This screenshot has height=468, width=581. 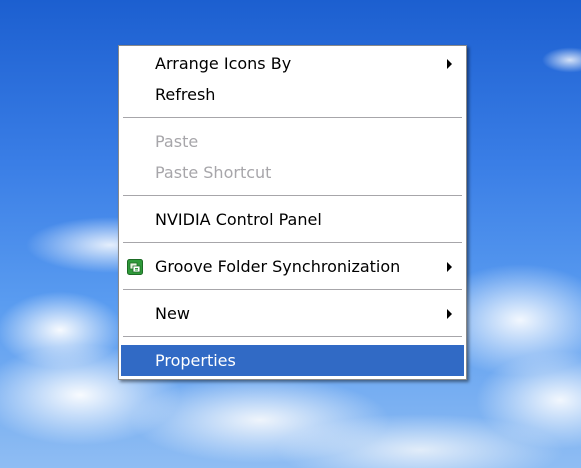 What do you see at coordinates (135, 267) in the screenshot?
I see `groove-icon` at bounding box center [135, 267].